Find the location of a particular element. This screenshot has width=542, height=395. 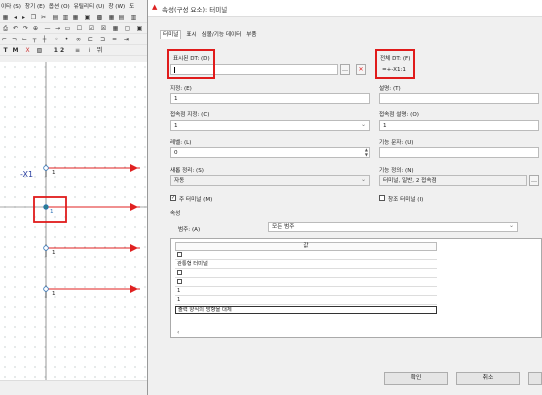

table-row: 출력 양식의 방향을 대체 is located at coordinates (306, 310).